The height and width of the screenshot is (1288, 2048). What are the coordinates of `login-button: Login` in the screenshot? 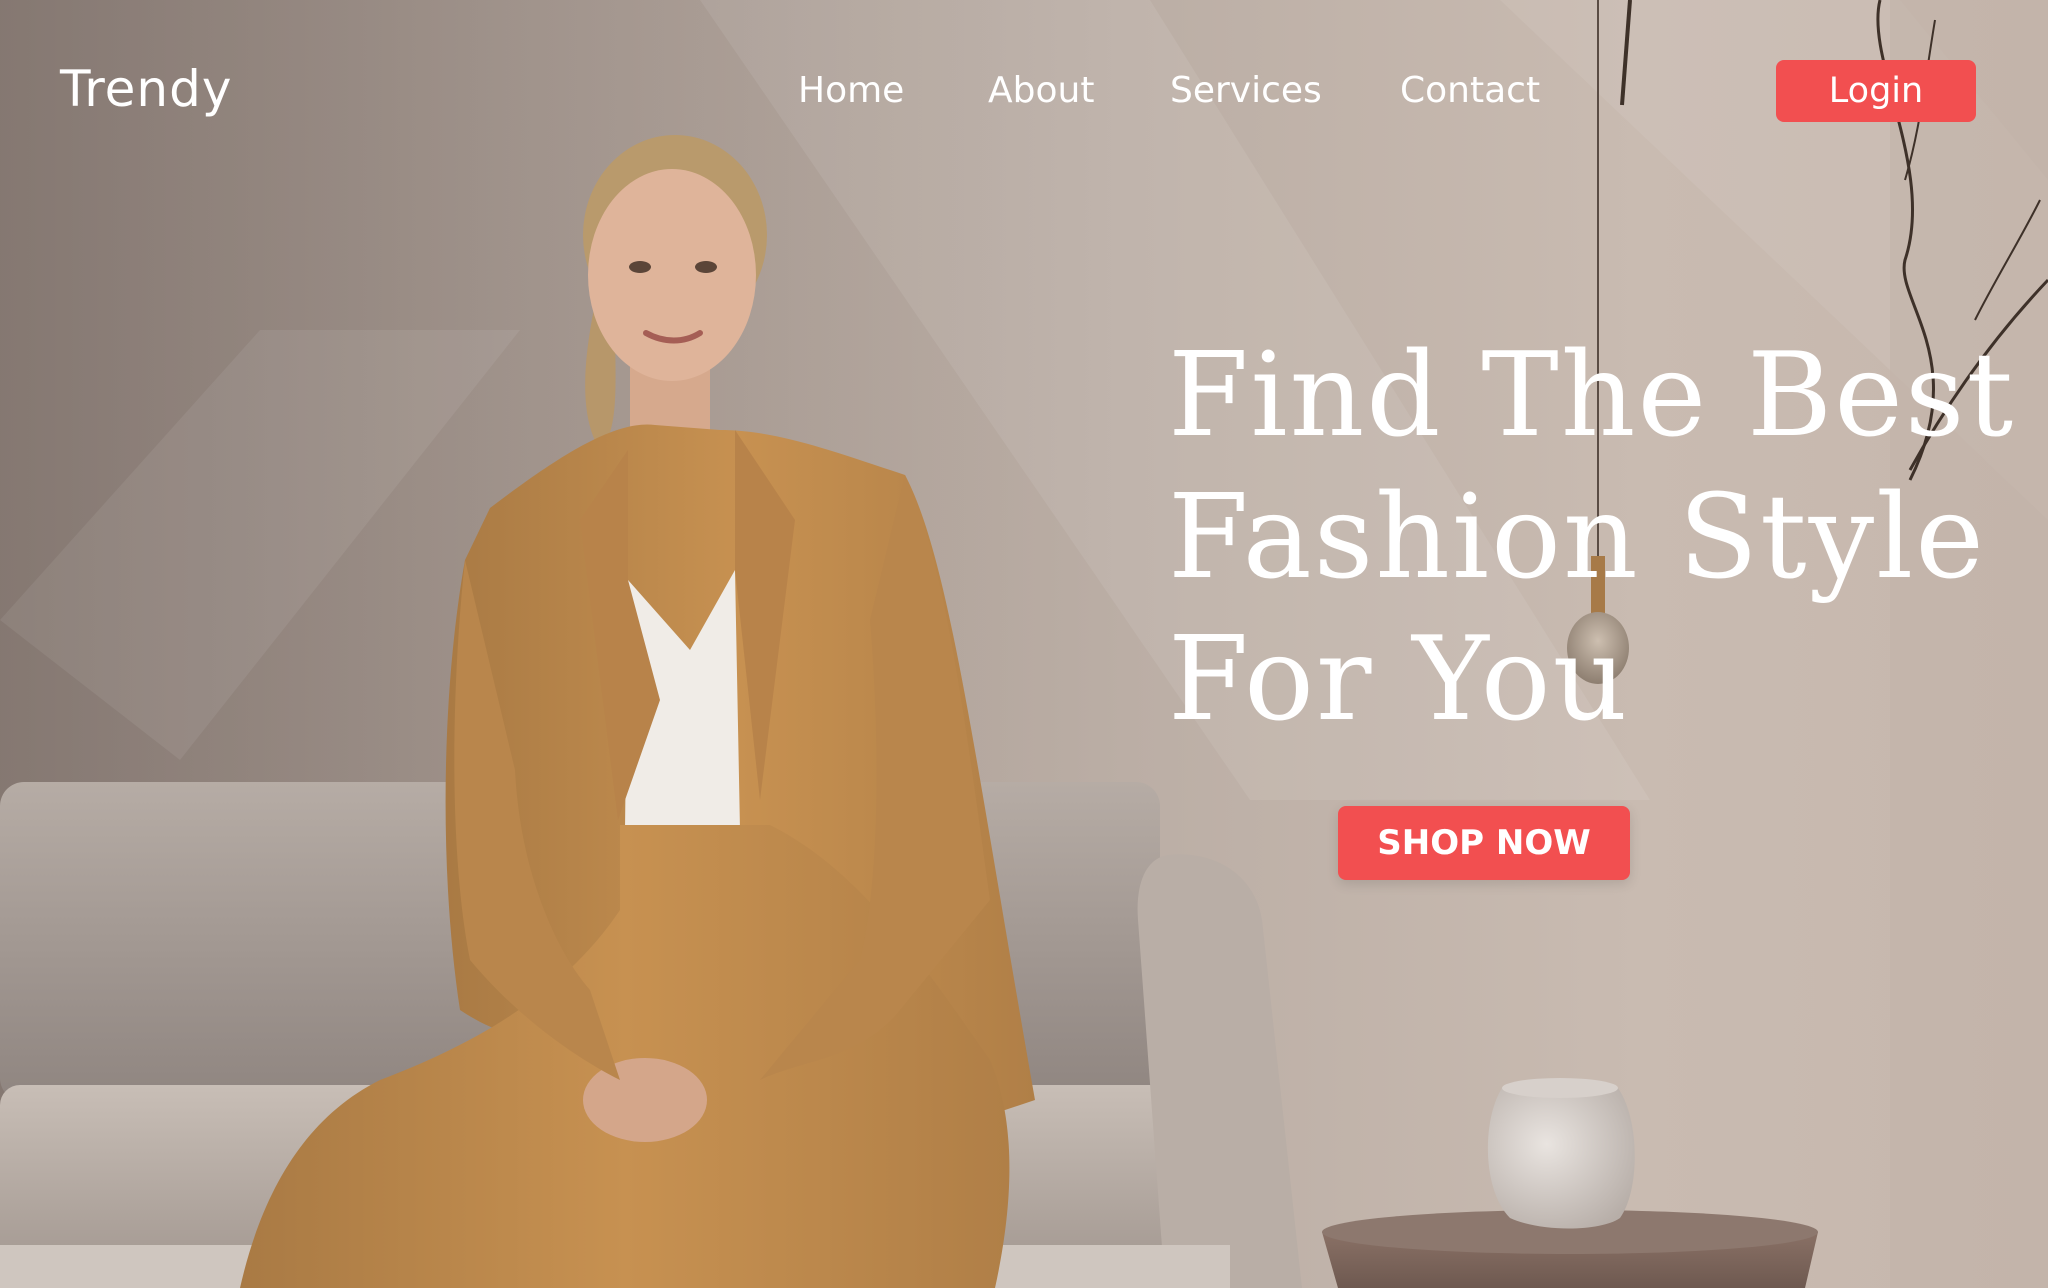 It's located at (1876, 91).